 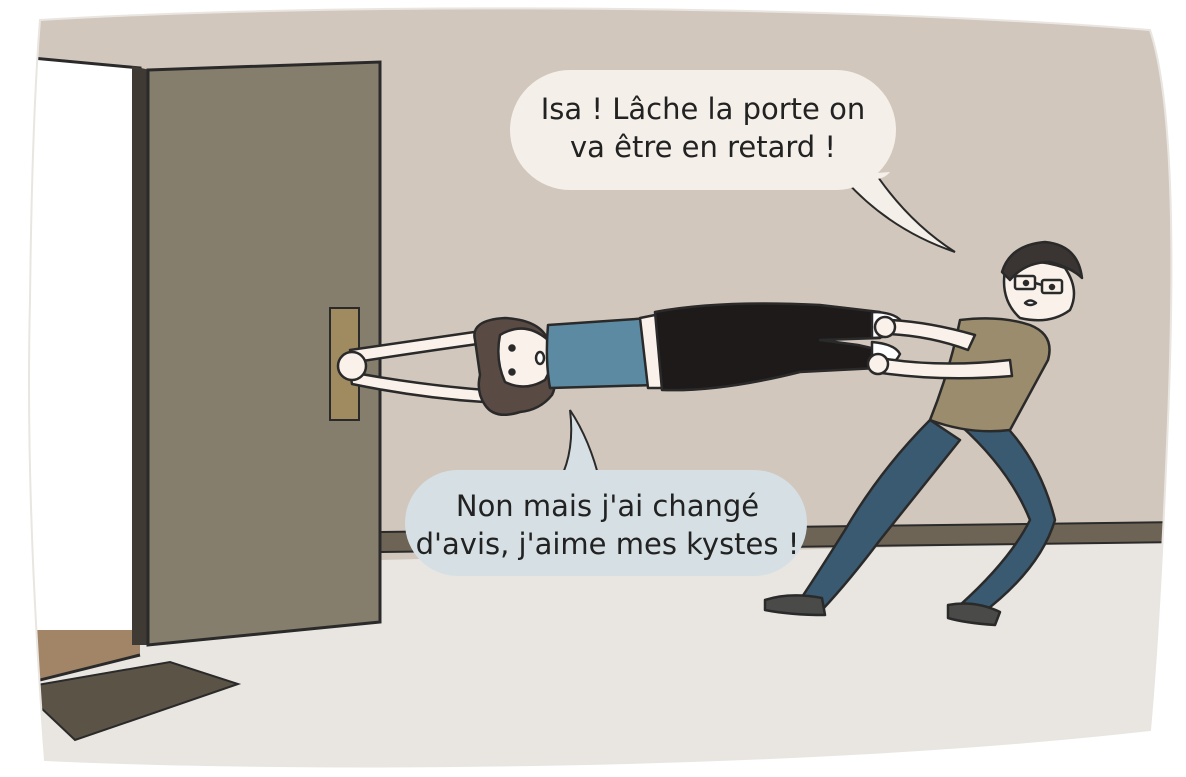 I want to click on speech-line: Non mais j'ai changé, so click(x=607, y=506).